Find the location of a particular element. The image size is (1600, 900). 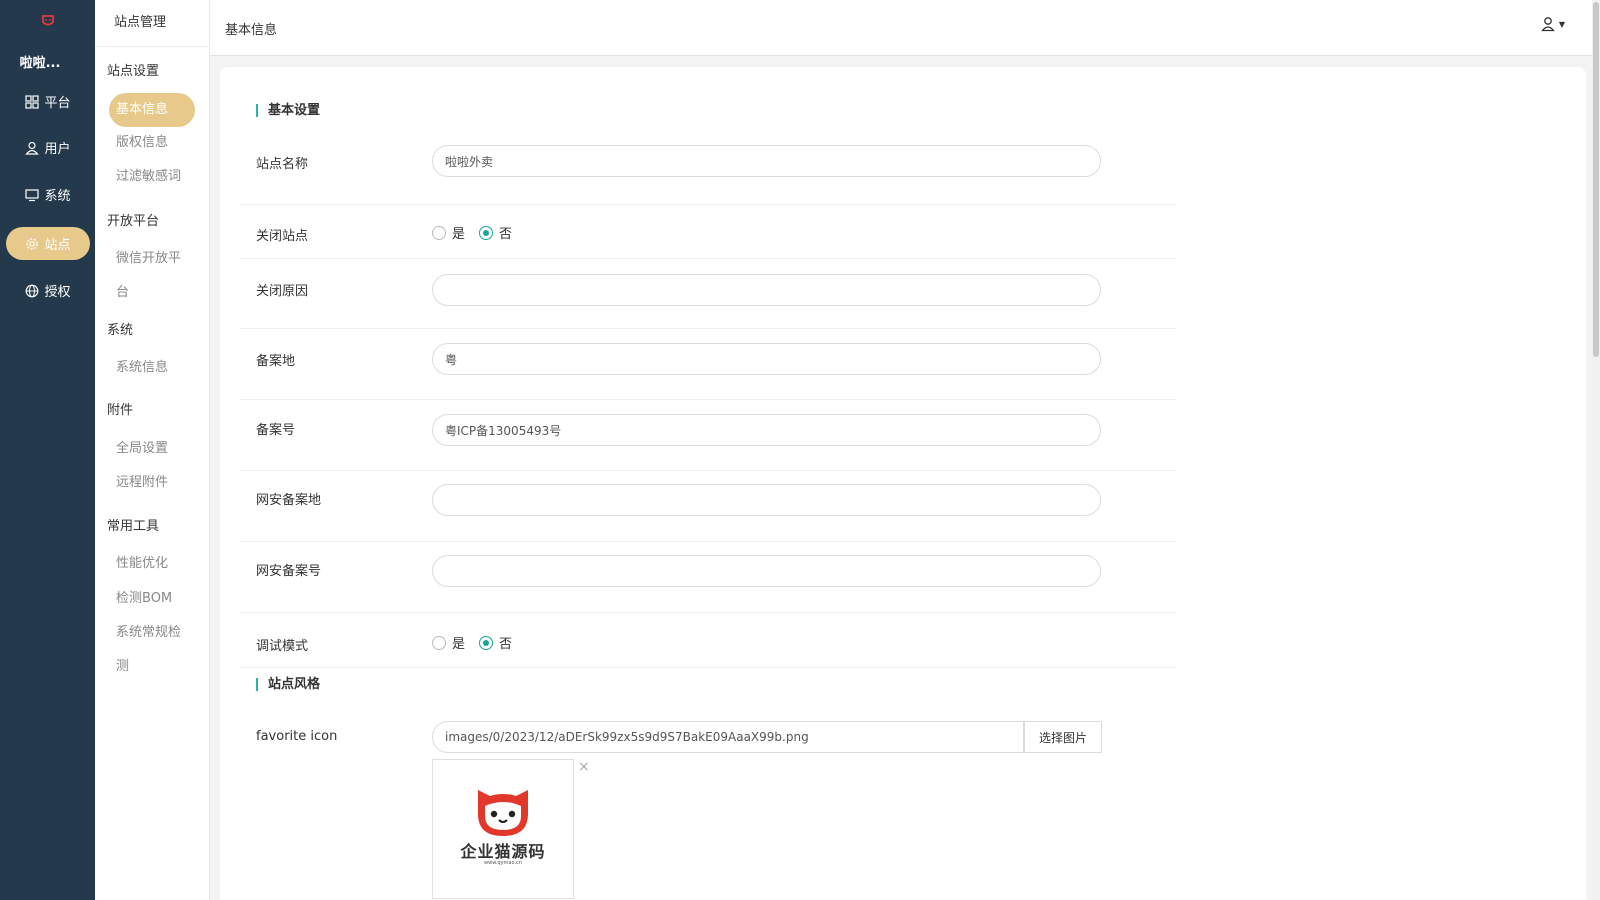

page-title: 基本信息 is located at coordinates (251, 30).